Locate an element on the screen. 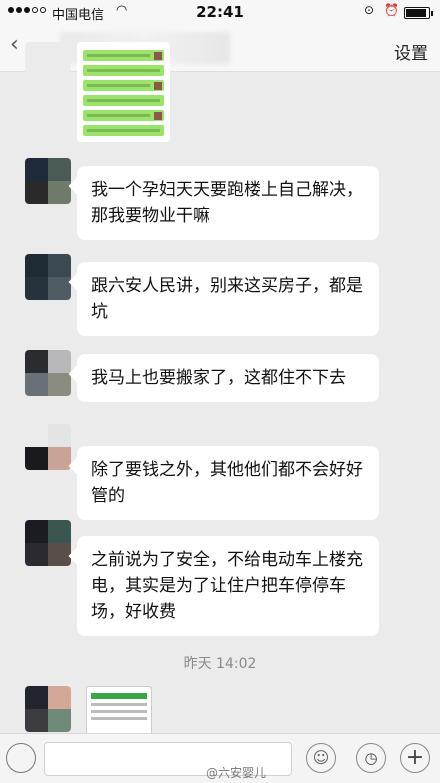 The width and height of the screenshot is (440, 783). message-text: 跟六安人民讲，别来这买房子，都是坑 is located at coordinates (227, 299).